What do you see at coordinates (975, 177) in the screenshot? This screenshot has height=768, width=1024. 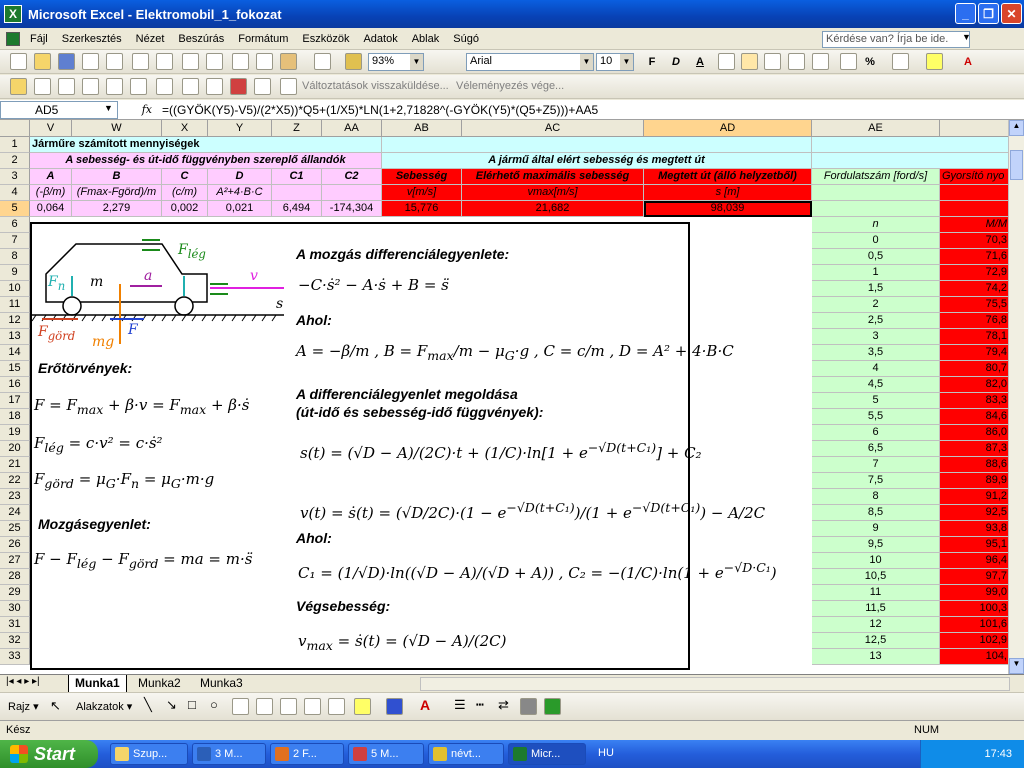 I see `cell-af3: Gyorsító nyo` at bounding box center [975, 177].